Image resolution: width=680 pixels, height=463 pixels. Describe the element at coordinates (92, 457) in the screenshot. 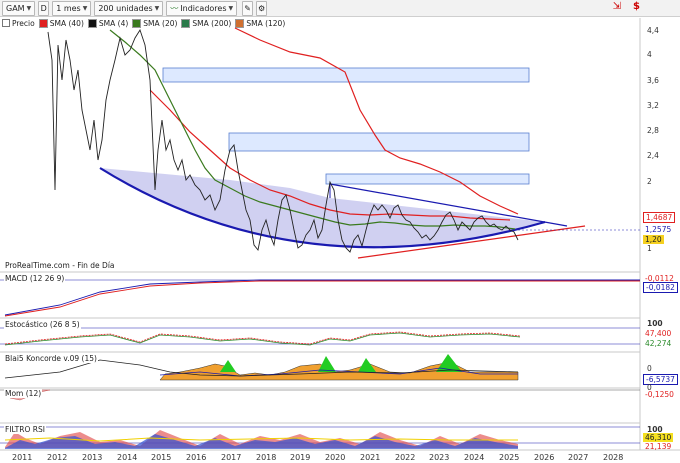

I see `x-axis-label: 2013` at that location.